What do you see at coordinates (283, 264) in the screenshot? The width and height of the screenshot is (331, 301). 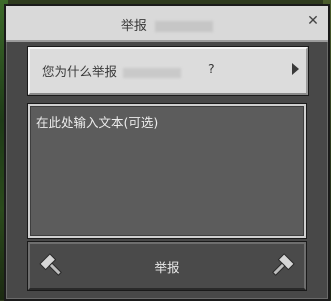 I see `hammer-icon` at bounding box center [283, 264].